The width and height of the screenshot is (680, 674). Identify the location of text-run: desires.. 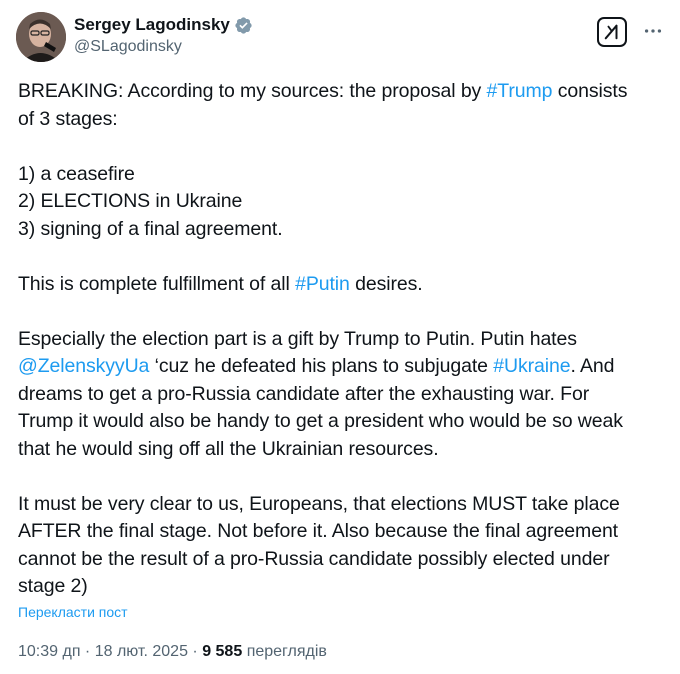
(386, 283).